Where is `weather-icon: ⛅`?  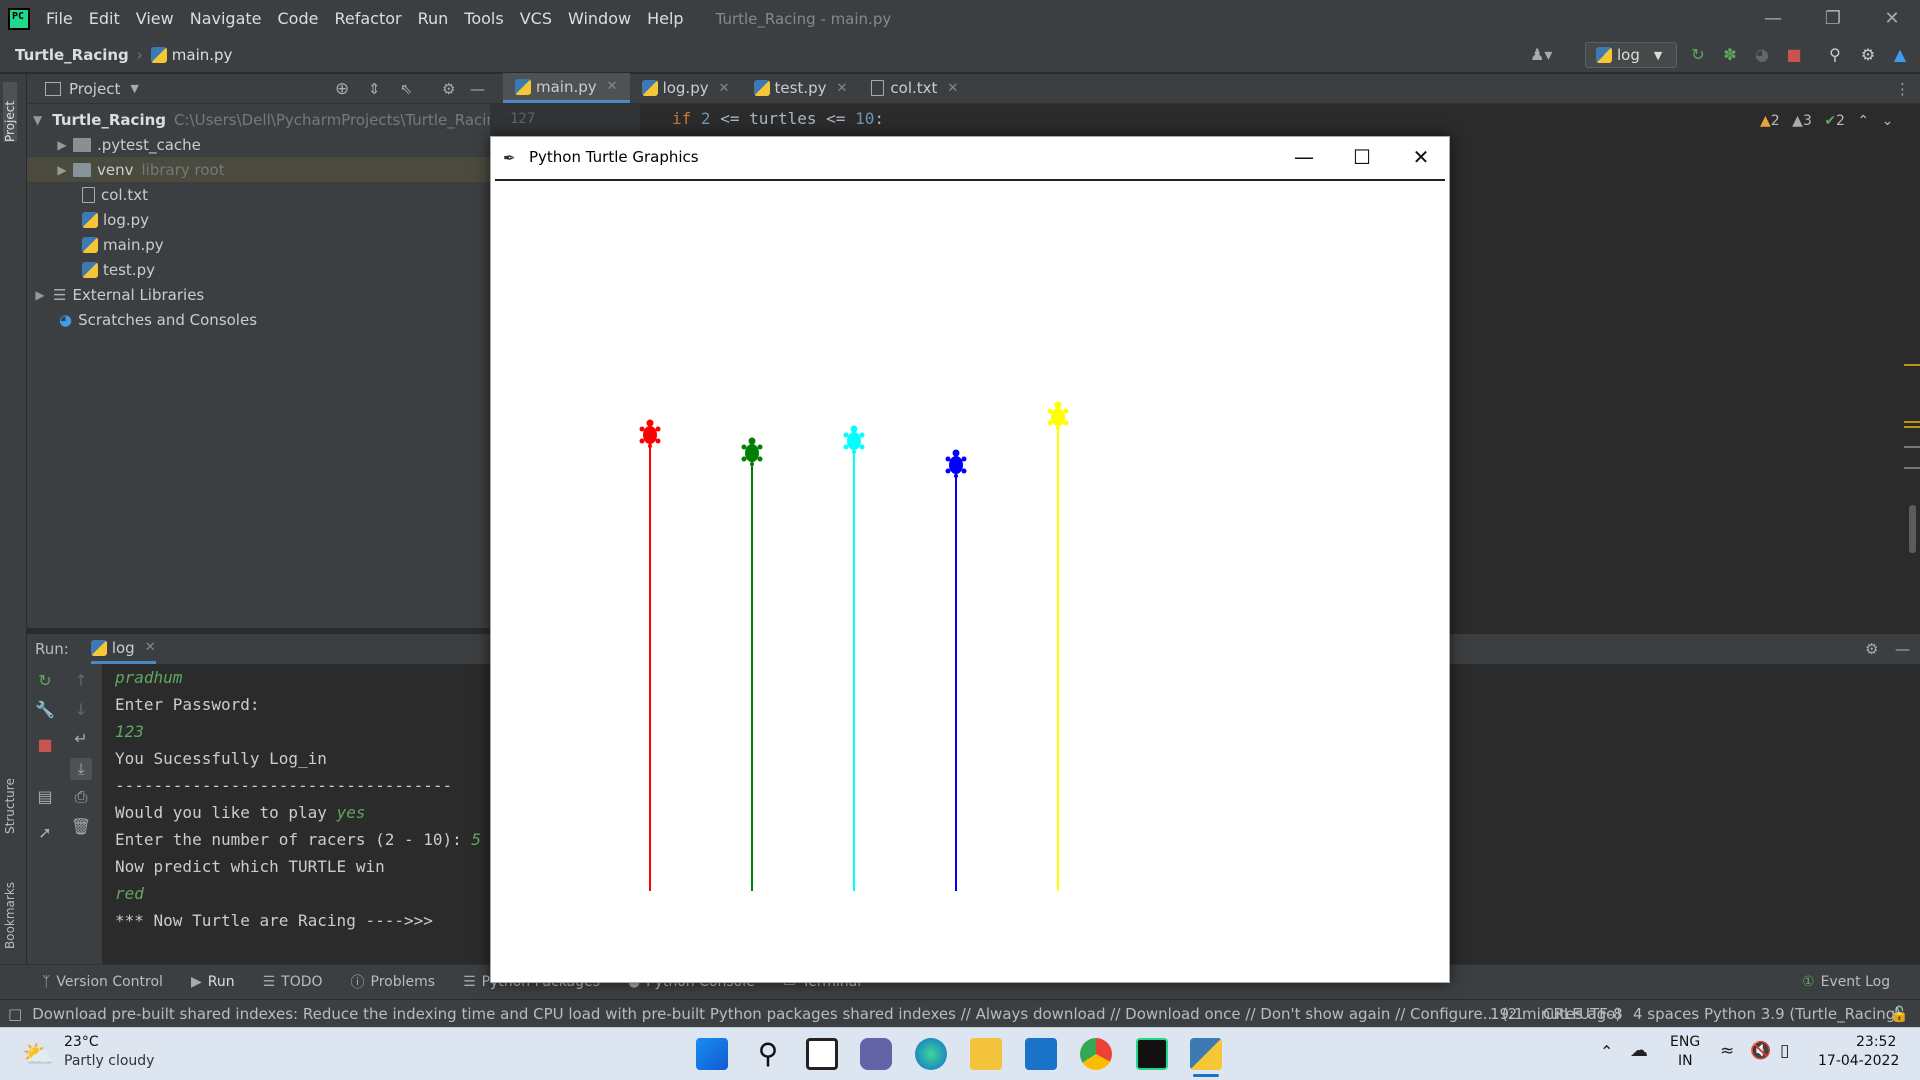
weather-icon: ⛅ is located at coordinates (38, 1055).